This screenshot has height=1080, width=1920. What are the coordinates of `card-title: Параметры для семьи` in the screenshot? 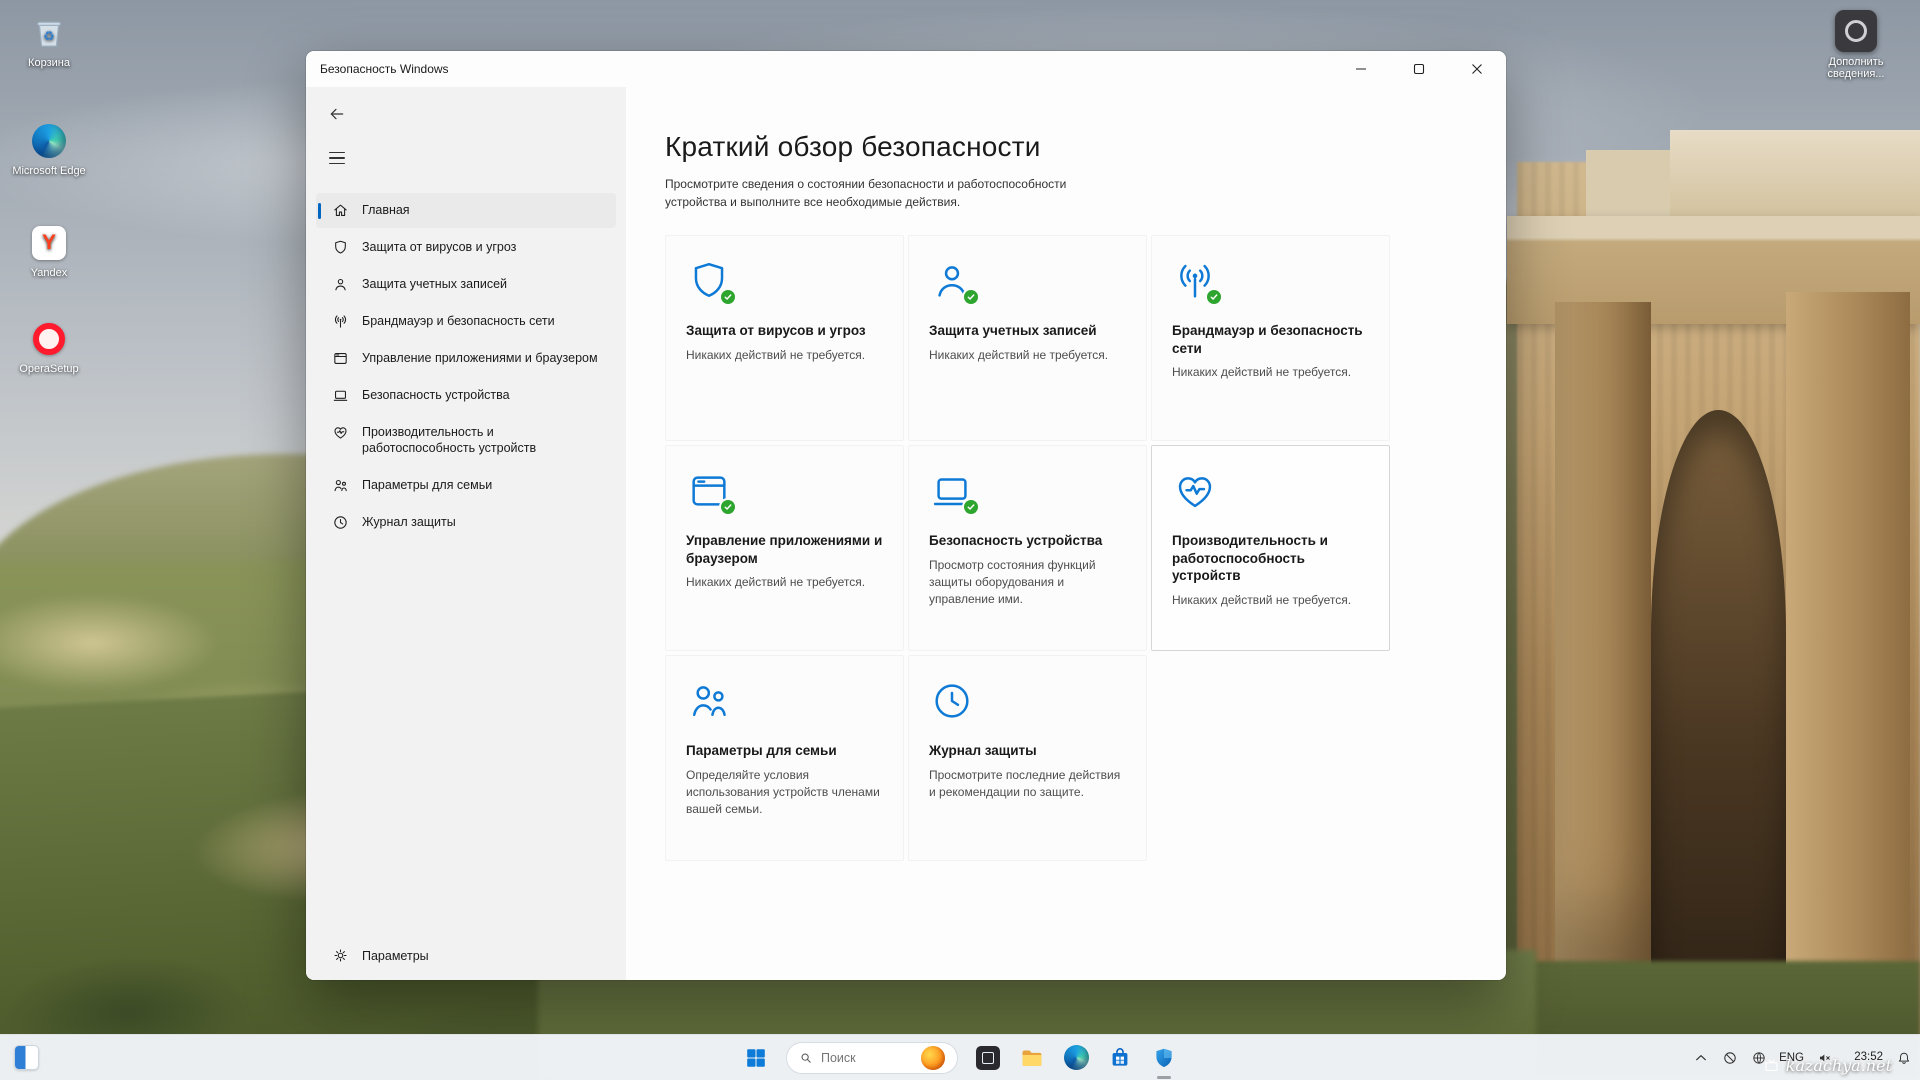 It's located at (761, 750).